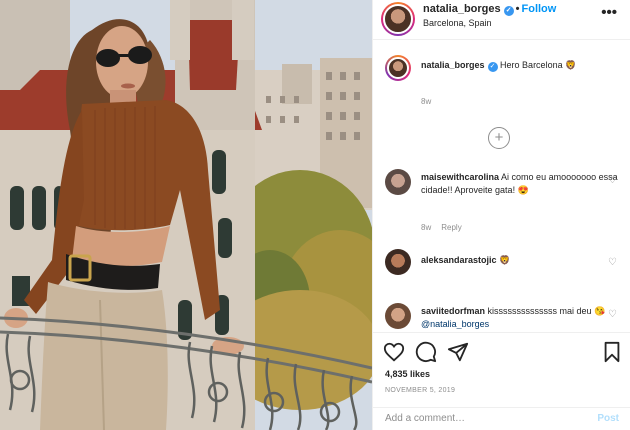 The height and width of the screenshot is (430, 630). What do you see at coordinates (538, 65) in the screenshot?
I see `caption-text: Hero Barcelona 🦁` at bounding box center [538, 65].